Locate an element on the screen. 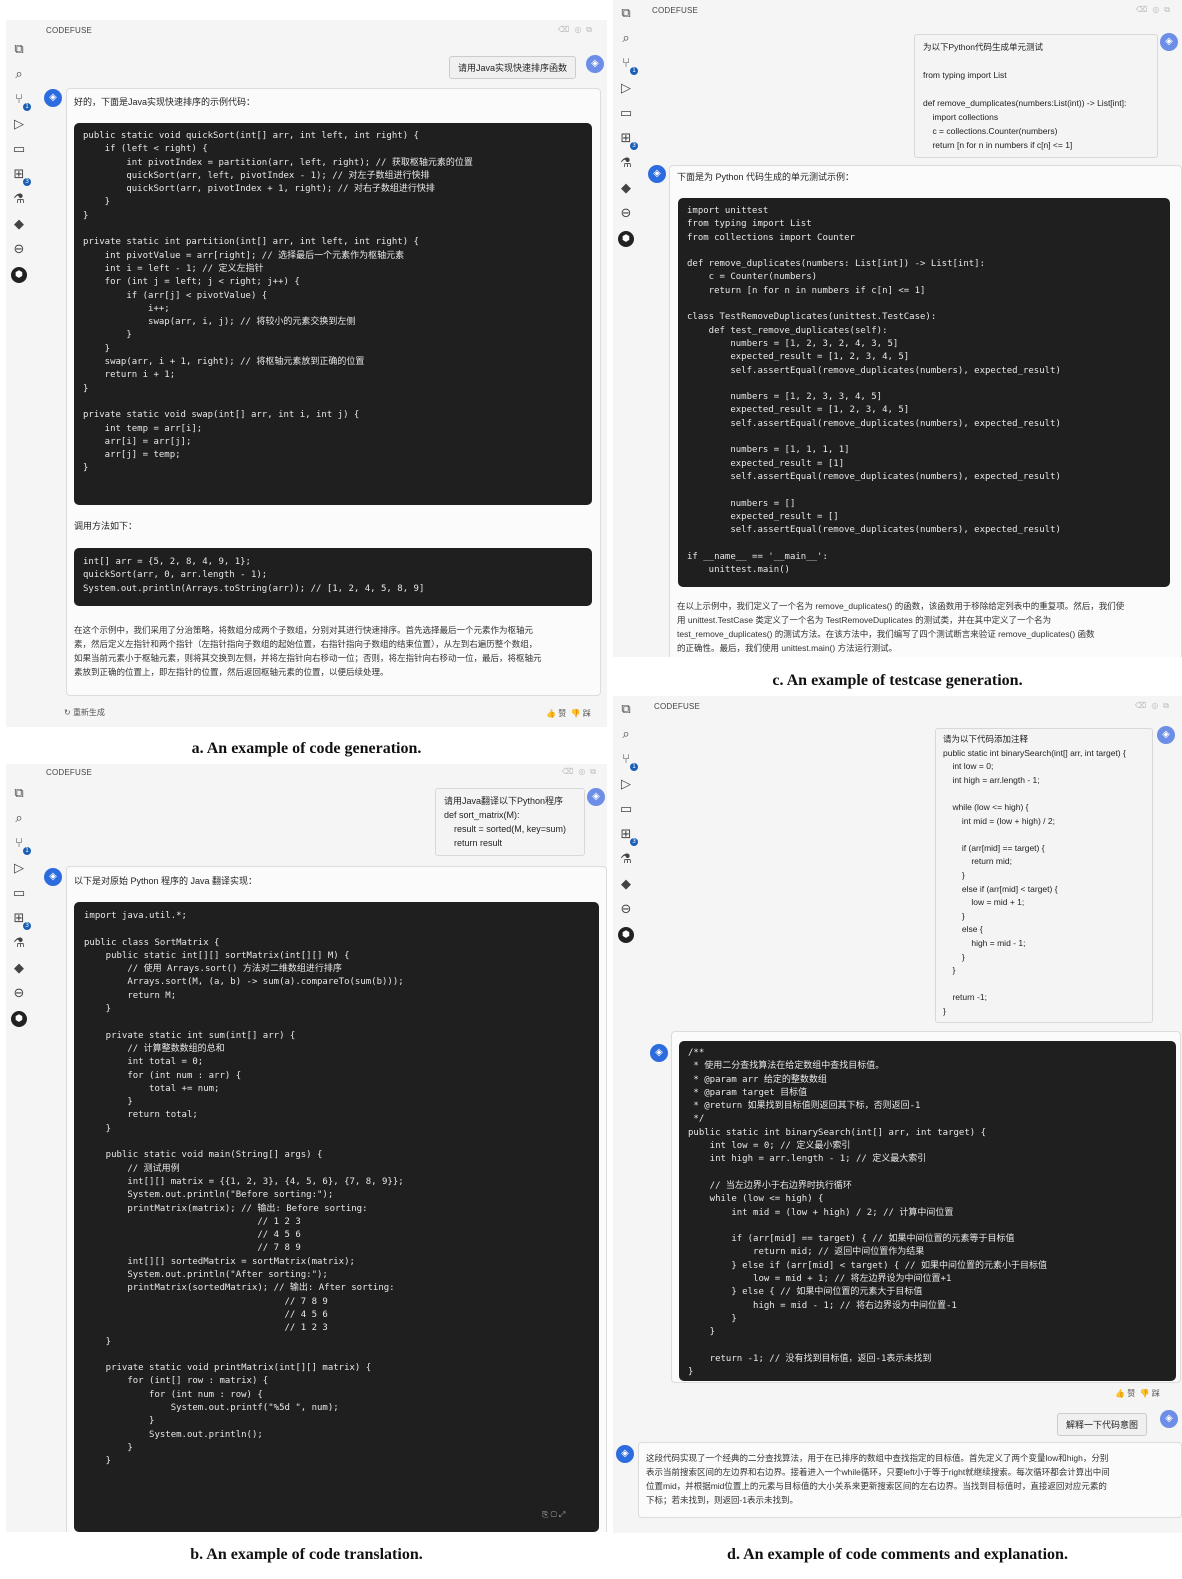  code-line: System.out.println(); is located at coordinates (173, 1434).